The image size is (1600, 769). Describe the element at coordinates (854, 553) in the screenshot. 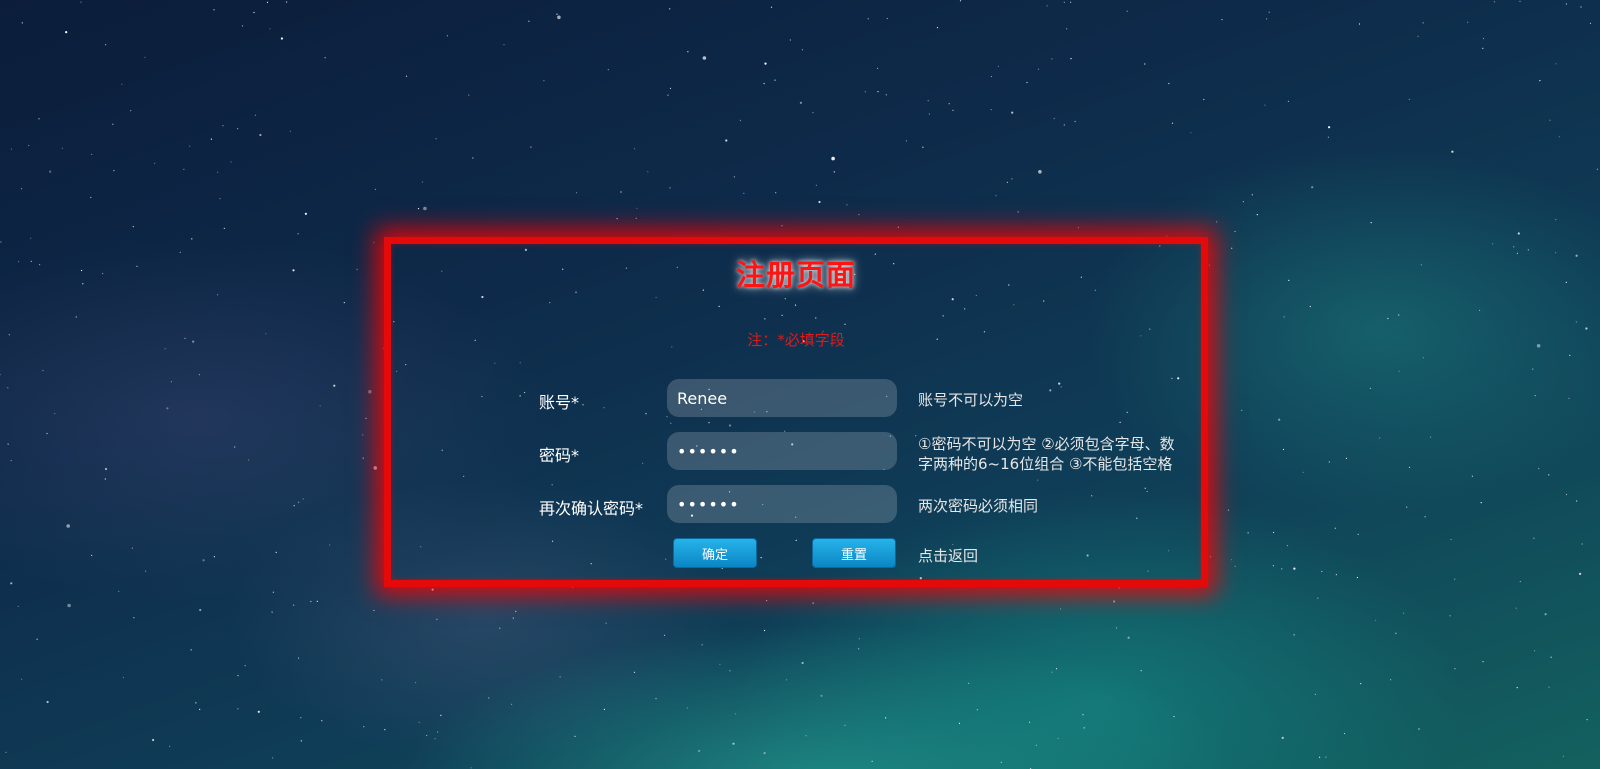

I see `reset-button: 重置` at that location.